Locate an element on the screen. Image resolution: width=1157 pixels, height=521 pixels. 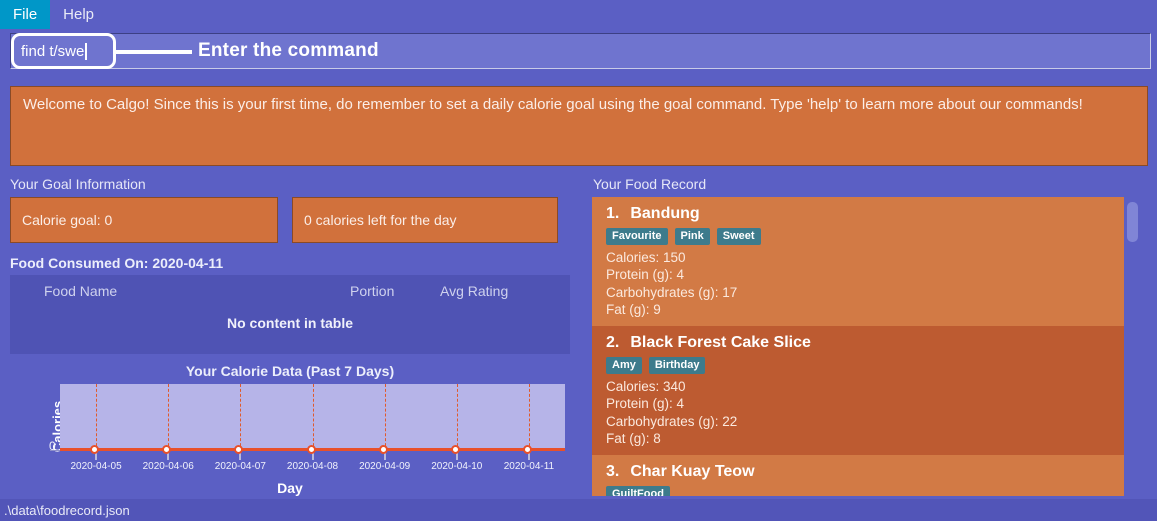
status-bar-file-path: .\data\foodrecord.json is located at coordinates (67, 510).